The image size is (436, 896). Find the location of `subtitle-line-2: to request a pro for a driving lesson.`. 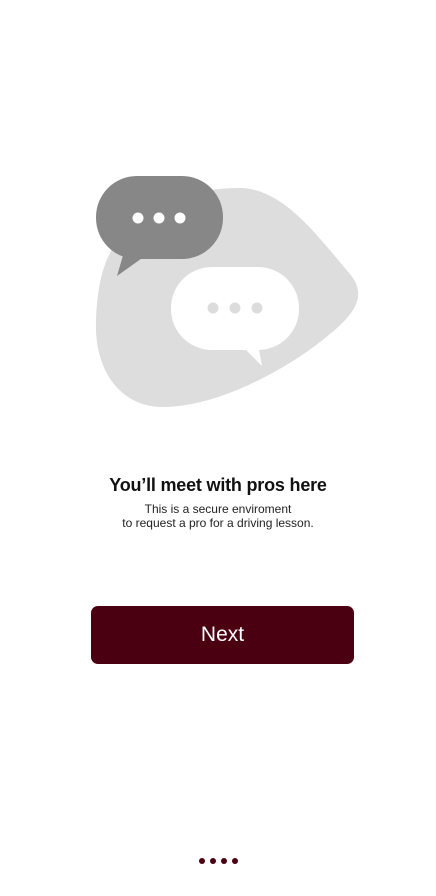

subtitle-line-2: to request a pro for a driving lesson. is located at coordinates (218, 523).